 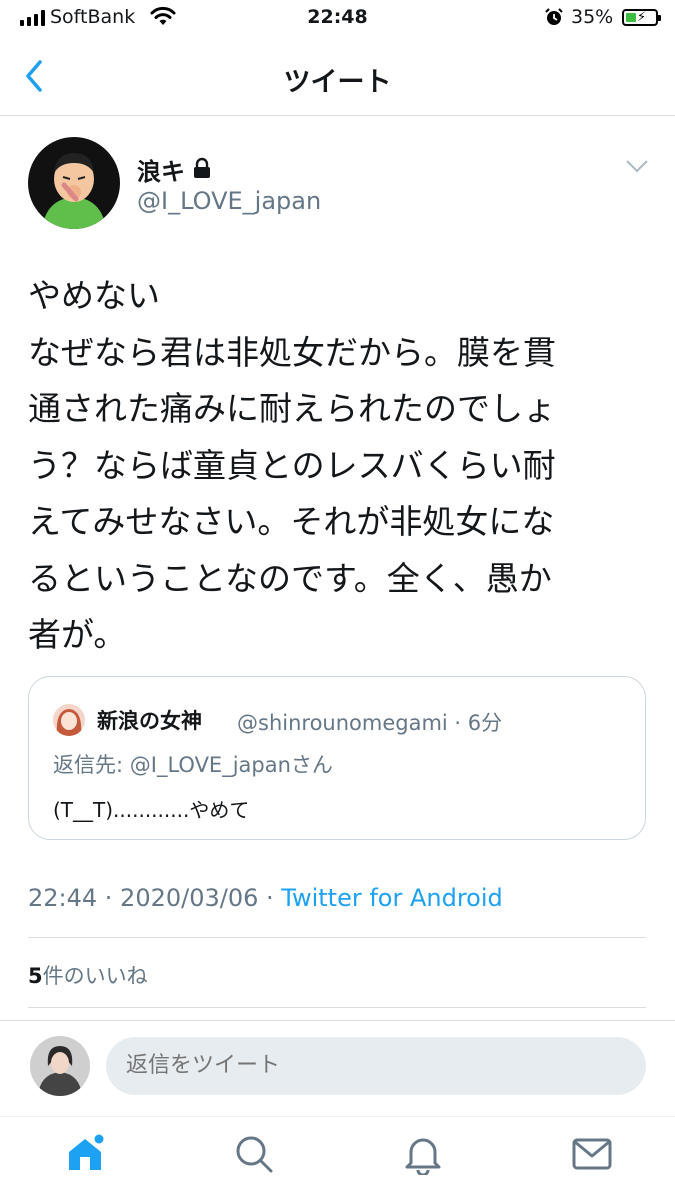 I want to click on tab-search, so click(x=254, y=1154).